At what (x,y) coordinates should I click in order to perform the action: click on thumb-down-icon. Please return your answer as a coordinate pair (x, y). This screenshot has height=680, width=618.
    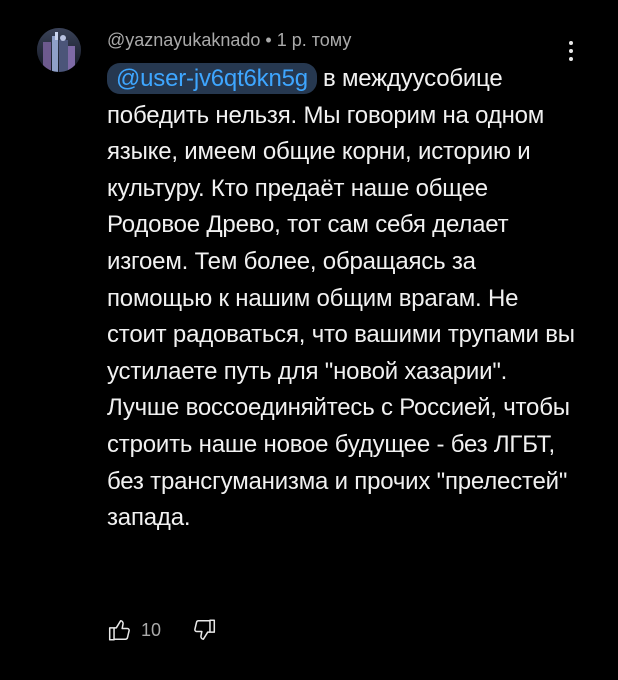
    Looking at the image, I should click on (205, 629).